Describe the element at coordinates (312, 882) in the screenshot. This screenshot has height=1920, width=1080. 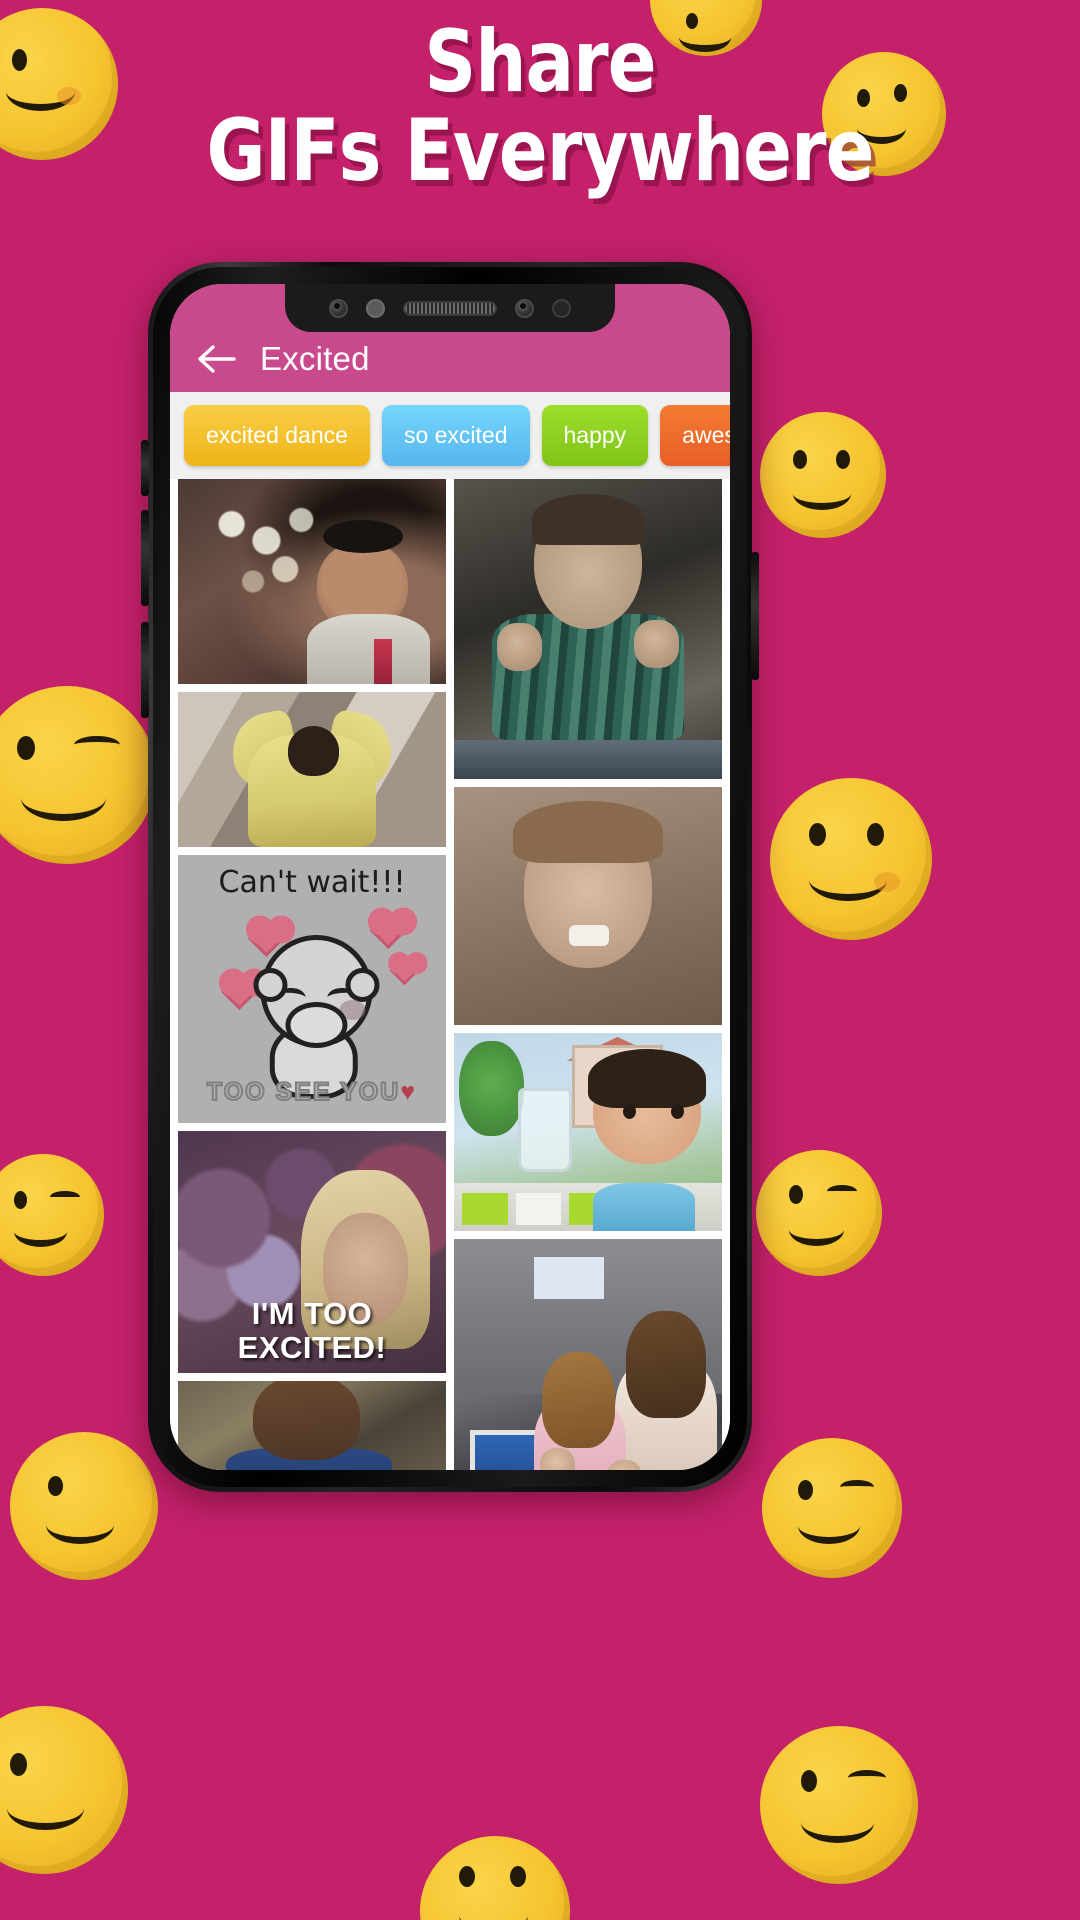
I see `gif-caption-top: Can't wait!!!` at that location.